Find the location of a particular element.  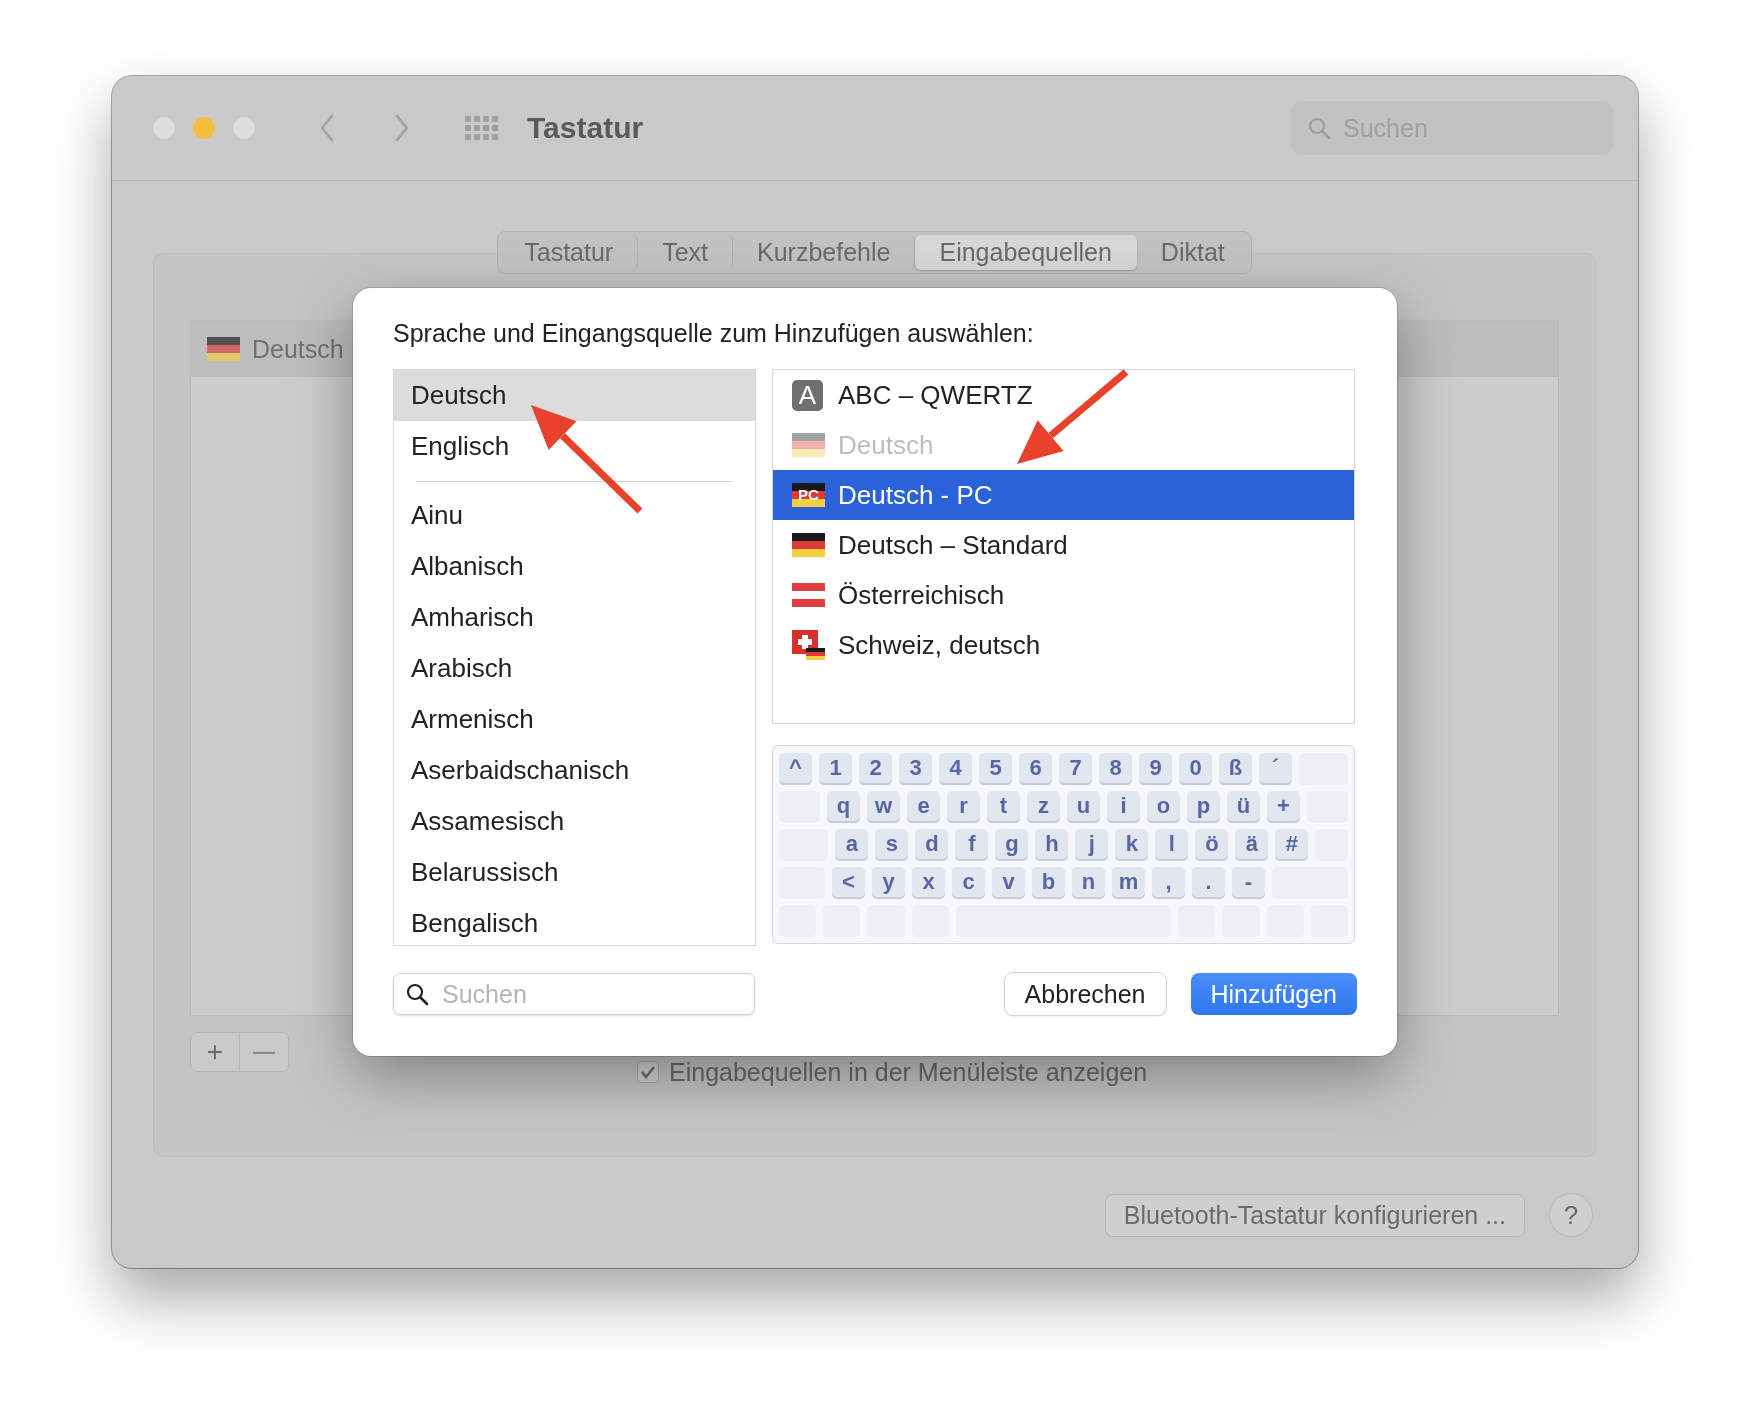

keyboard-key: s is located at coordinates (892, 844).